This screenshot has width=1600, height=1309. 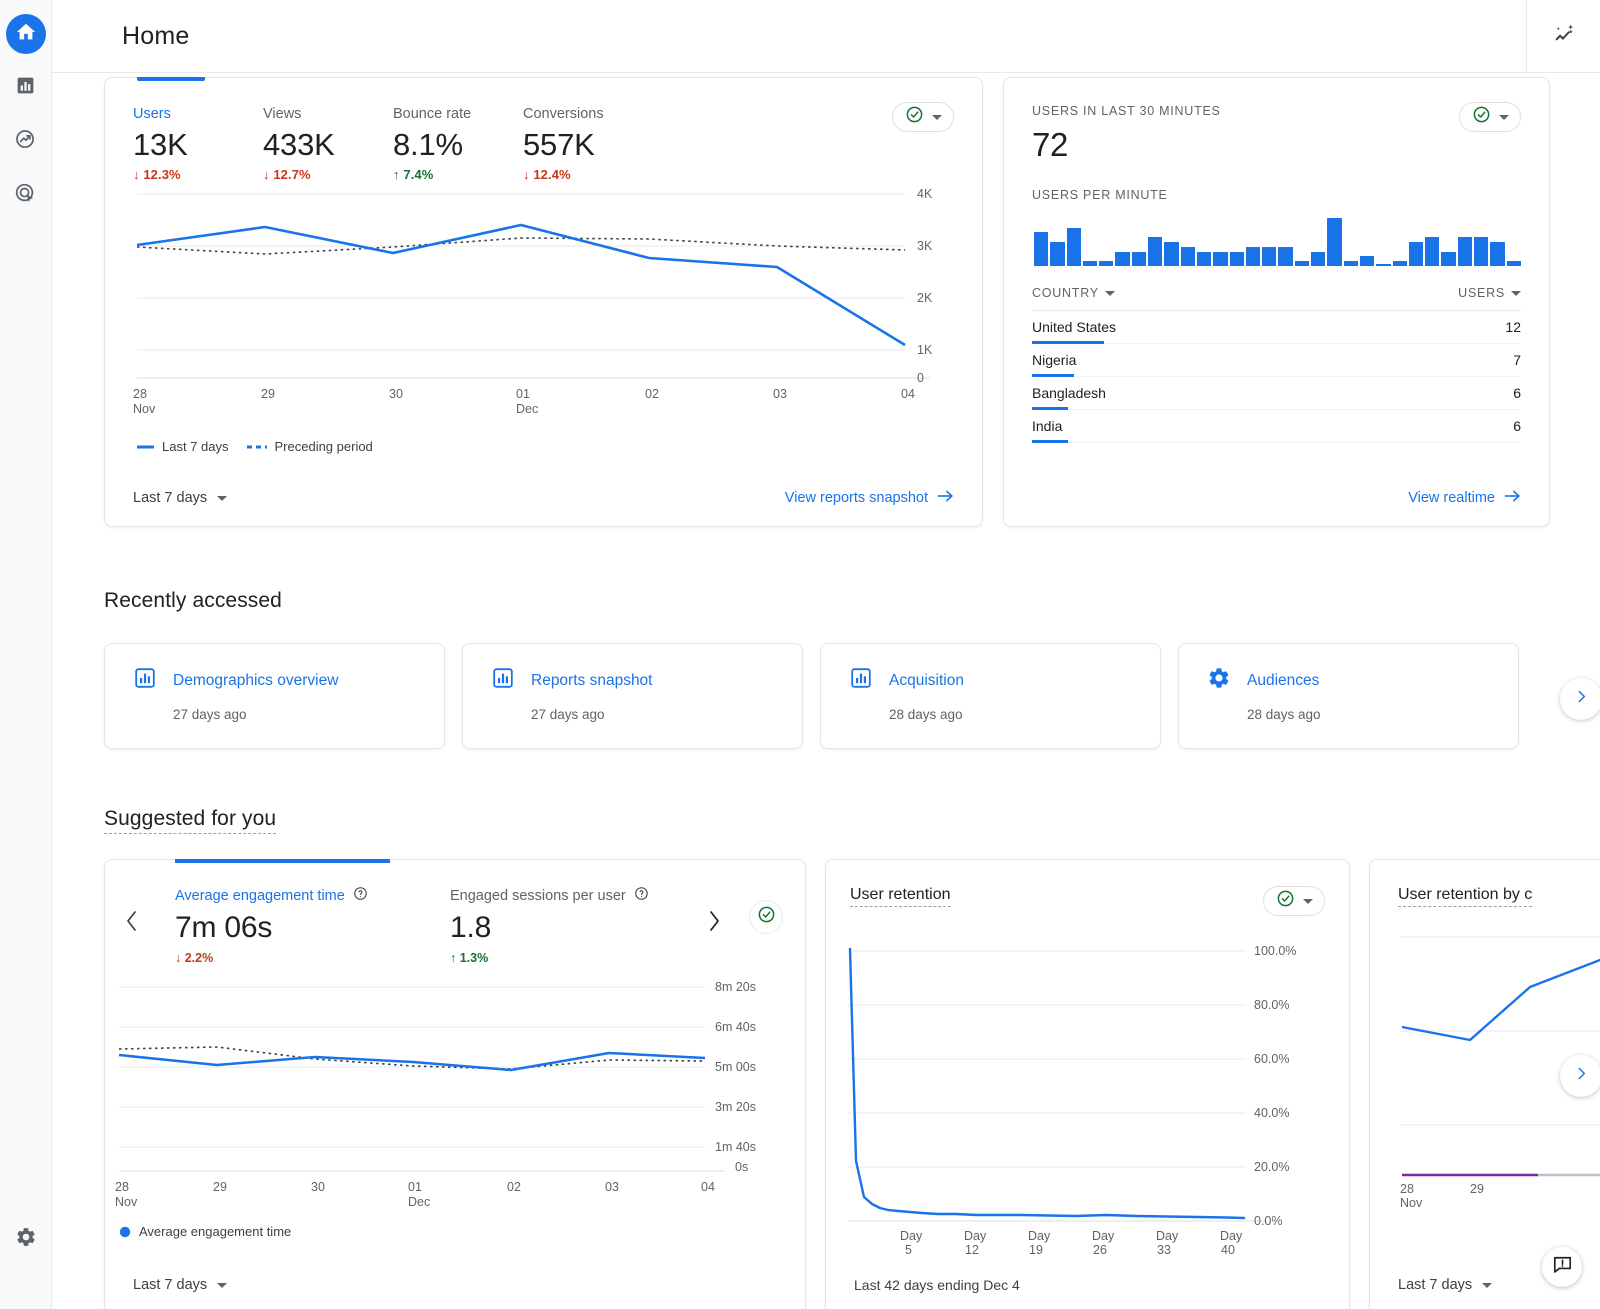 I want to click on svg-text: 6m 40s, so click(x=735, y=1027).